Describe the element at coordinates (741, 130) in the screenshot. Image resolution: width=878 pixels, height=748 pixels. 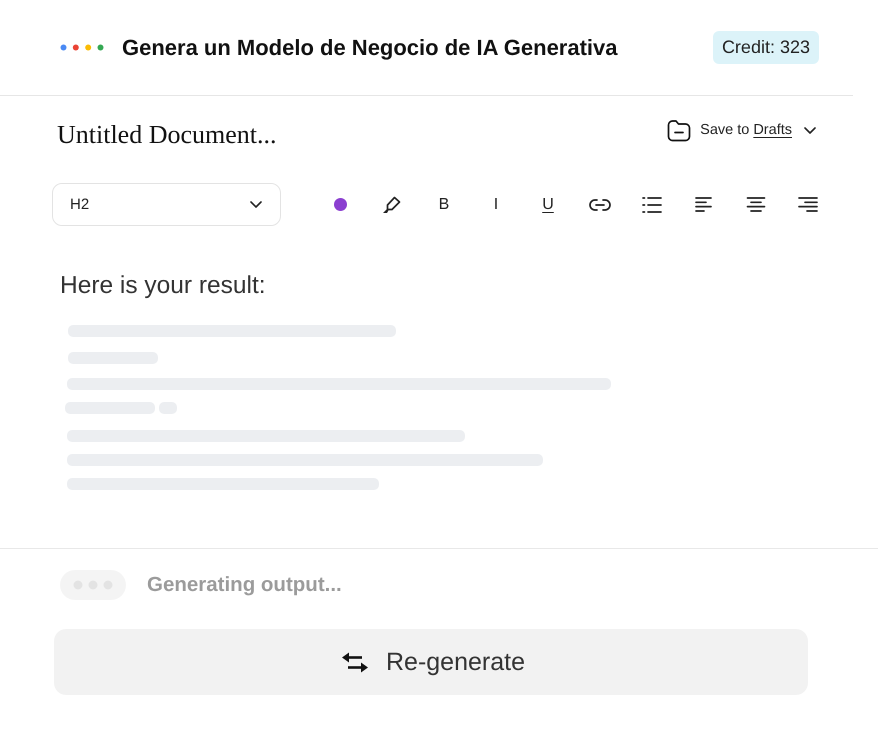
I see `save-to-drafts-button: Save to Drafts` at that location.